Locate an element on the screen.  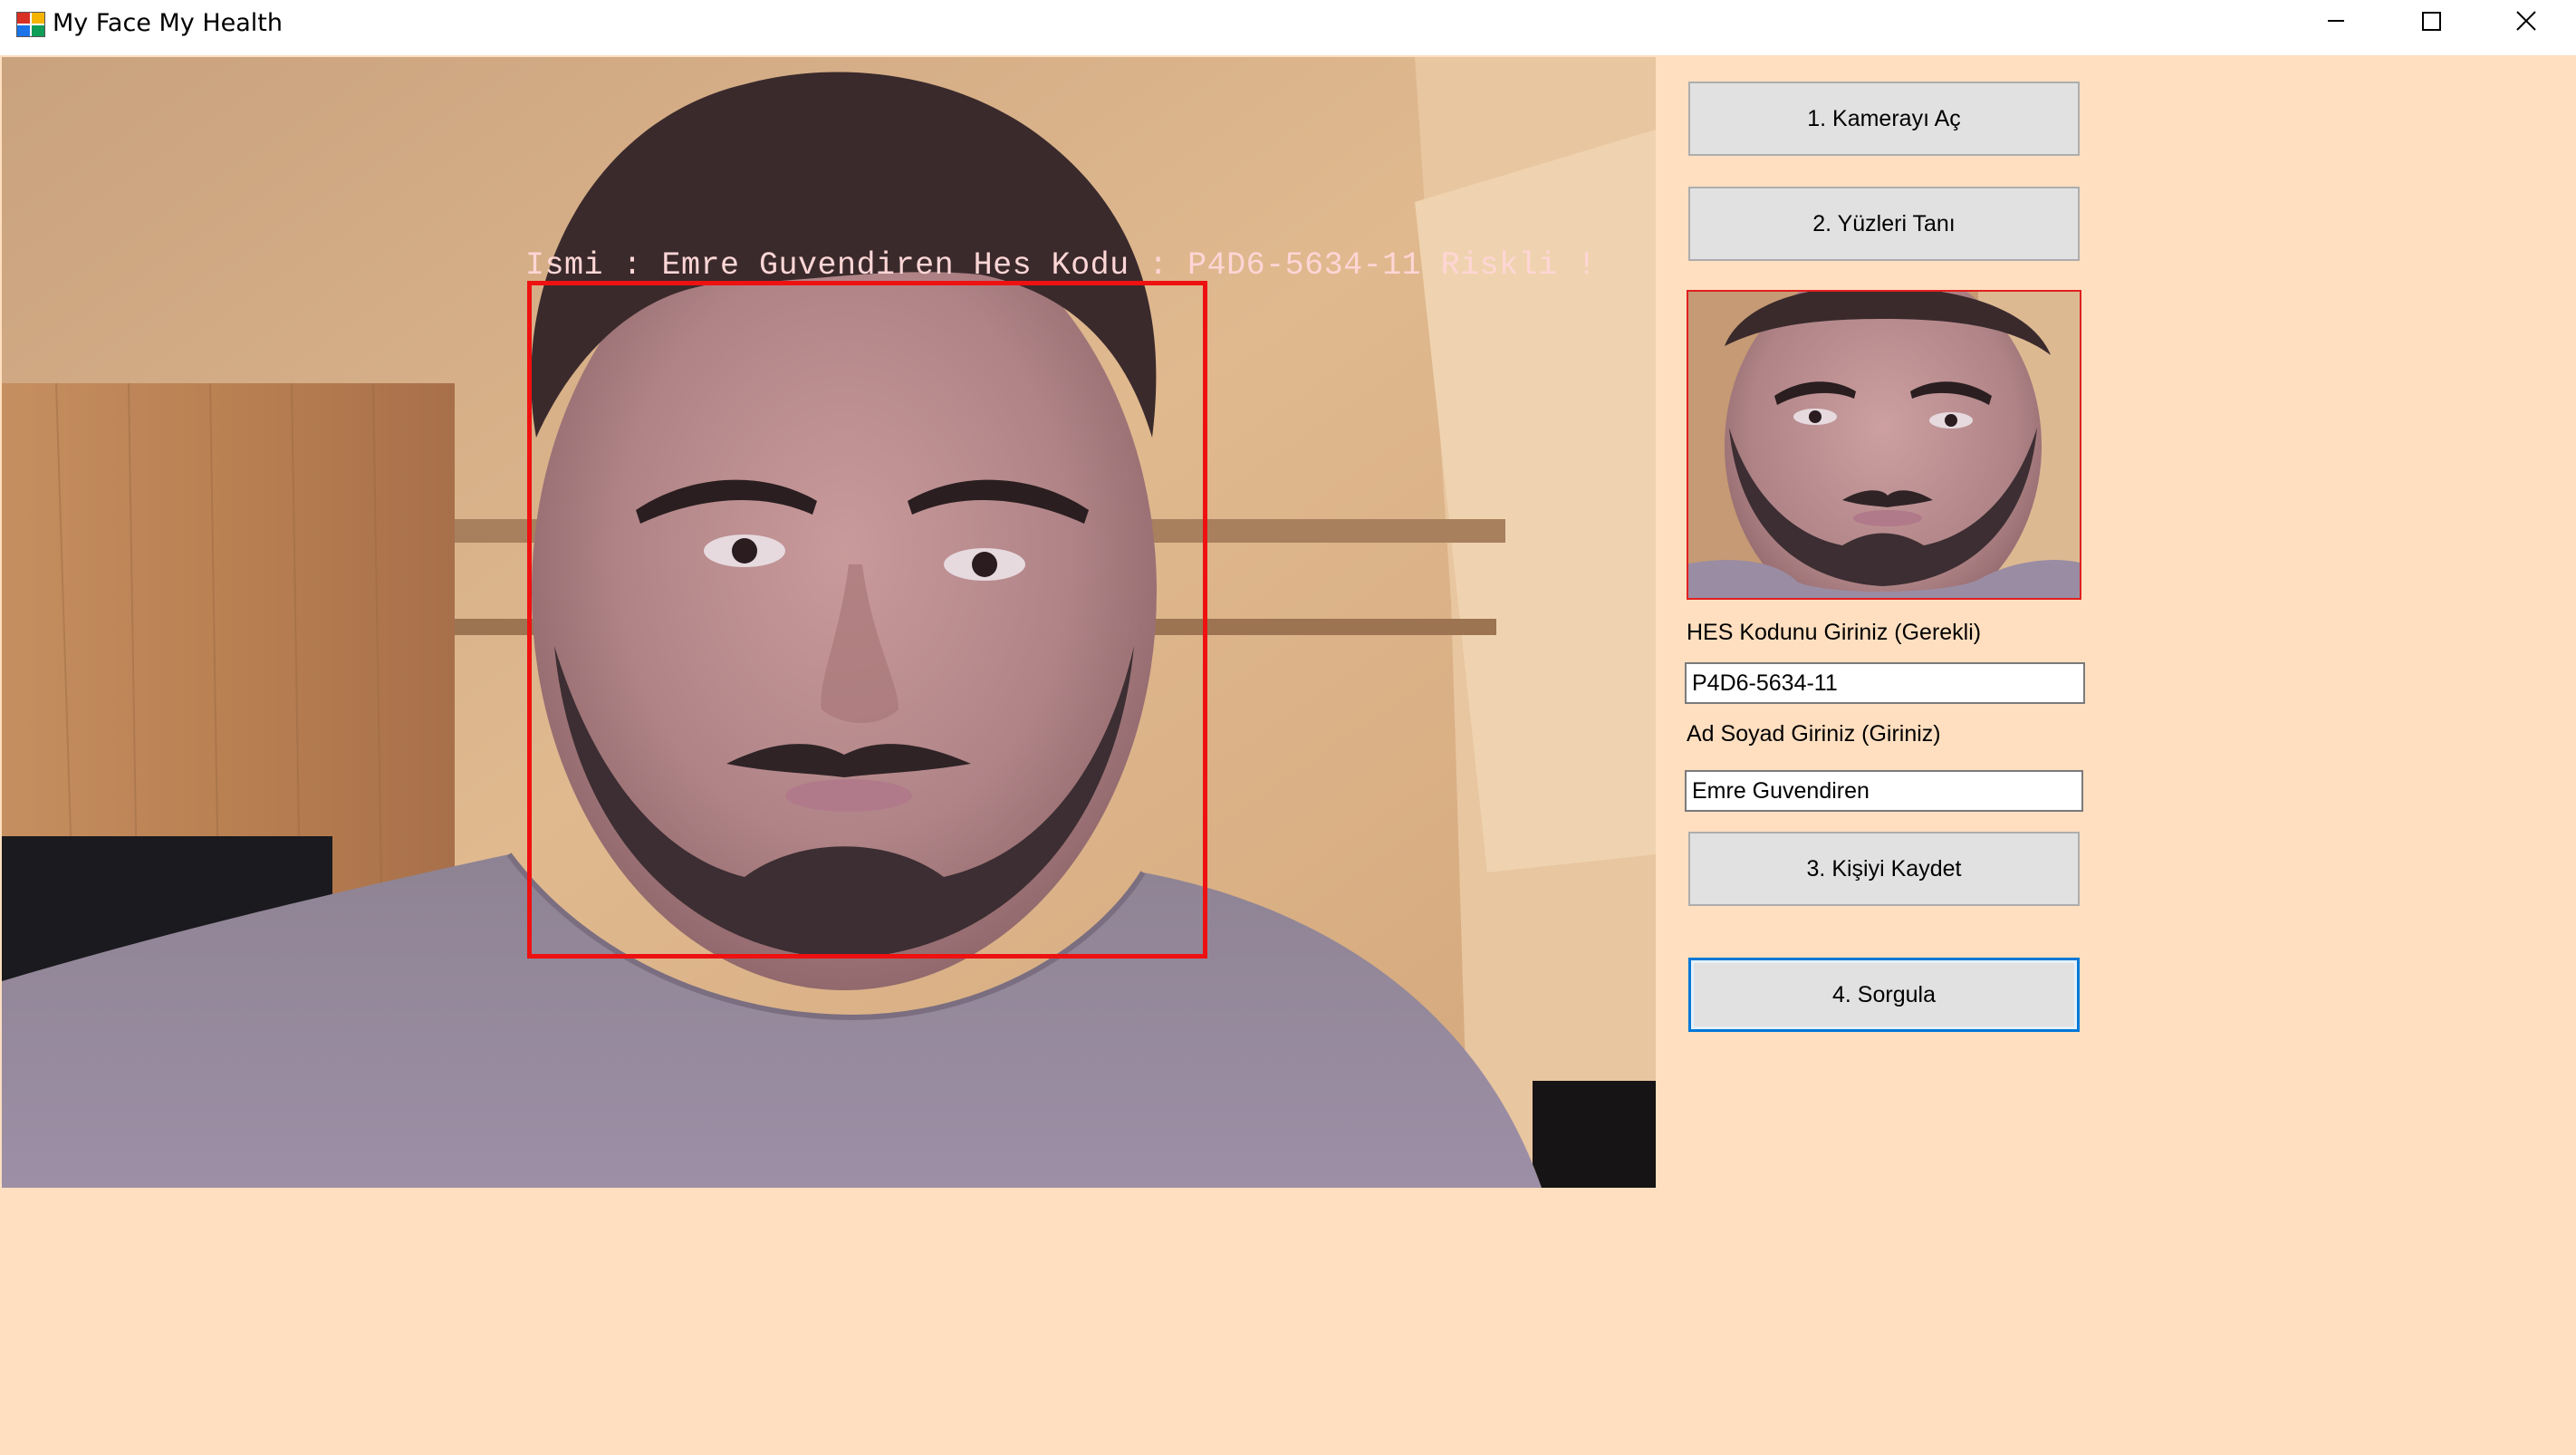
face-thumbnail is located at coordinates (1884, 445).